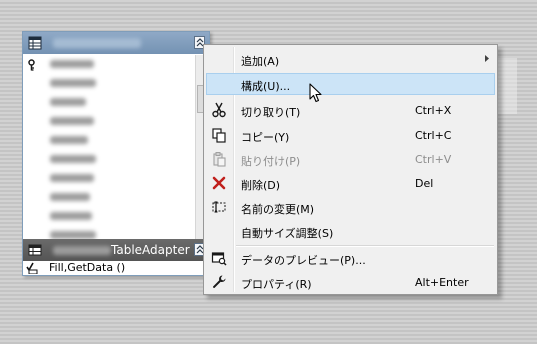  Describe the element at coordinates (487, 58) in the screenshot. I see `submenu-arrow-icon` at that location.